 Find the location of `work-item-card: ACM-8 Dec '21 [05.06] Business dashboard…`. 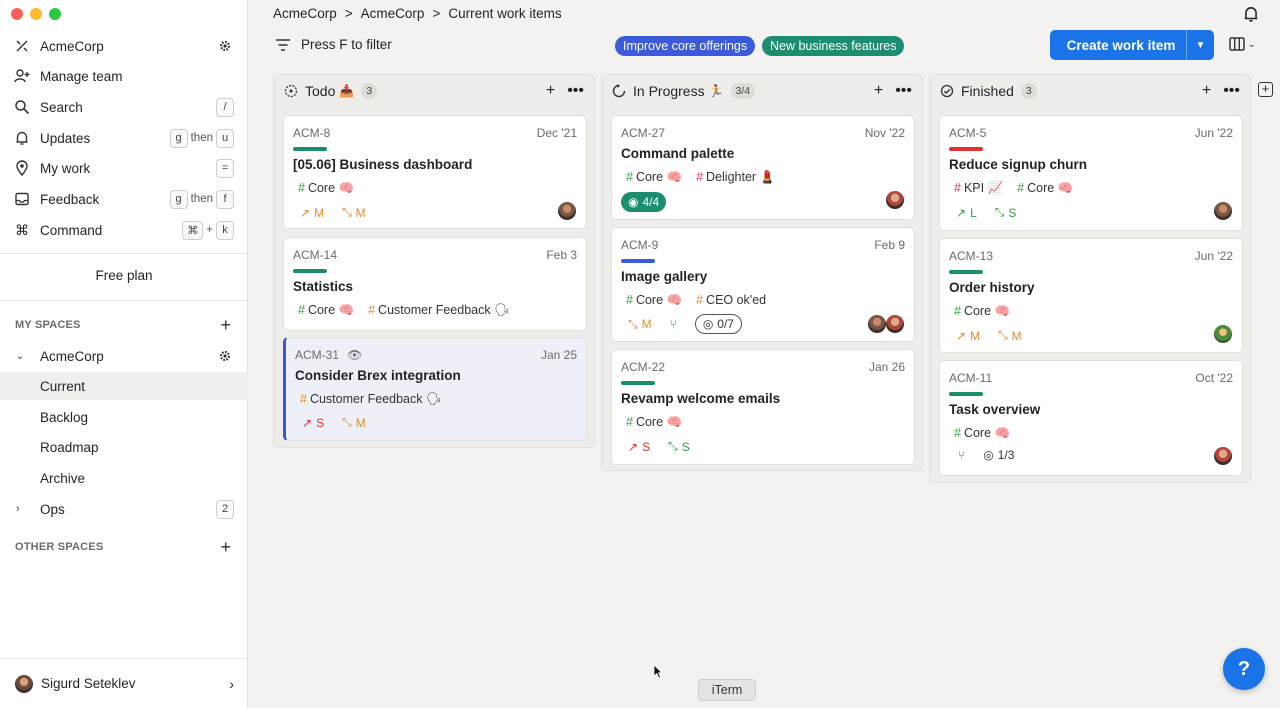

work-item-card: ACM-8 Dec '21 [05.06] Business dashboard… is located at coordinates (435, 172).